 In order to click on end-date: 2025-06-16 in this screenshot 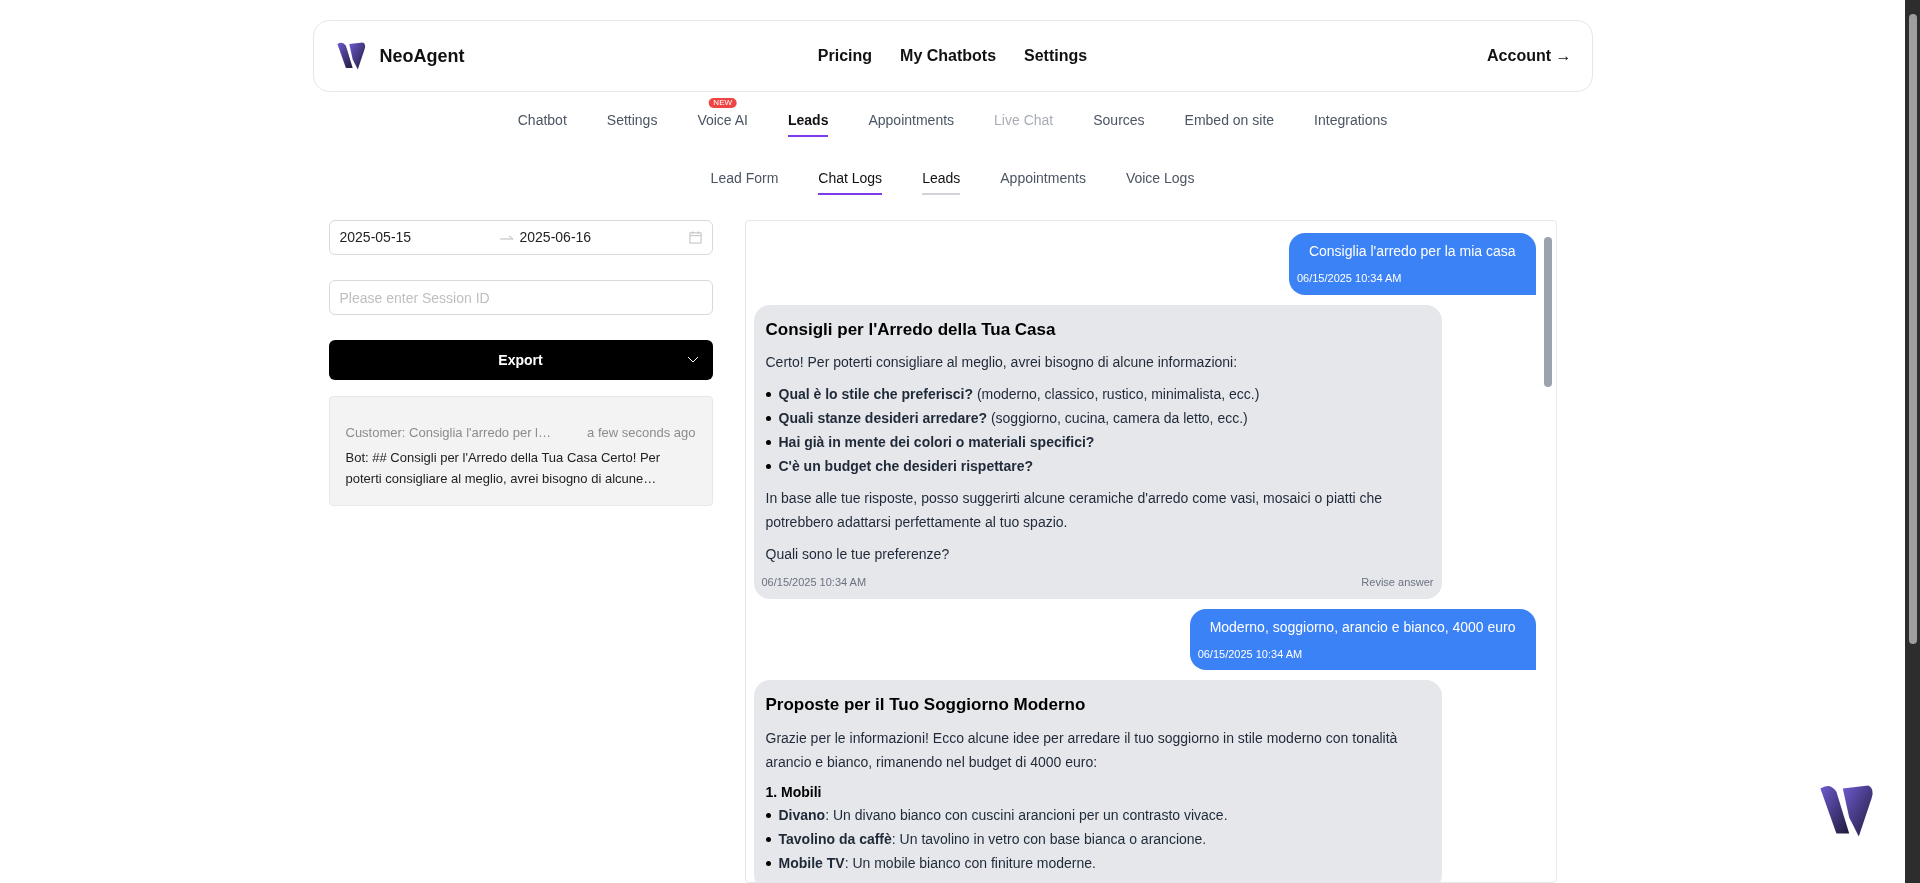, I will do `click(556, 237)`.